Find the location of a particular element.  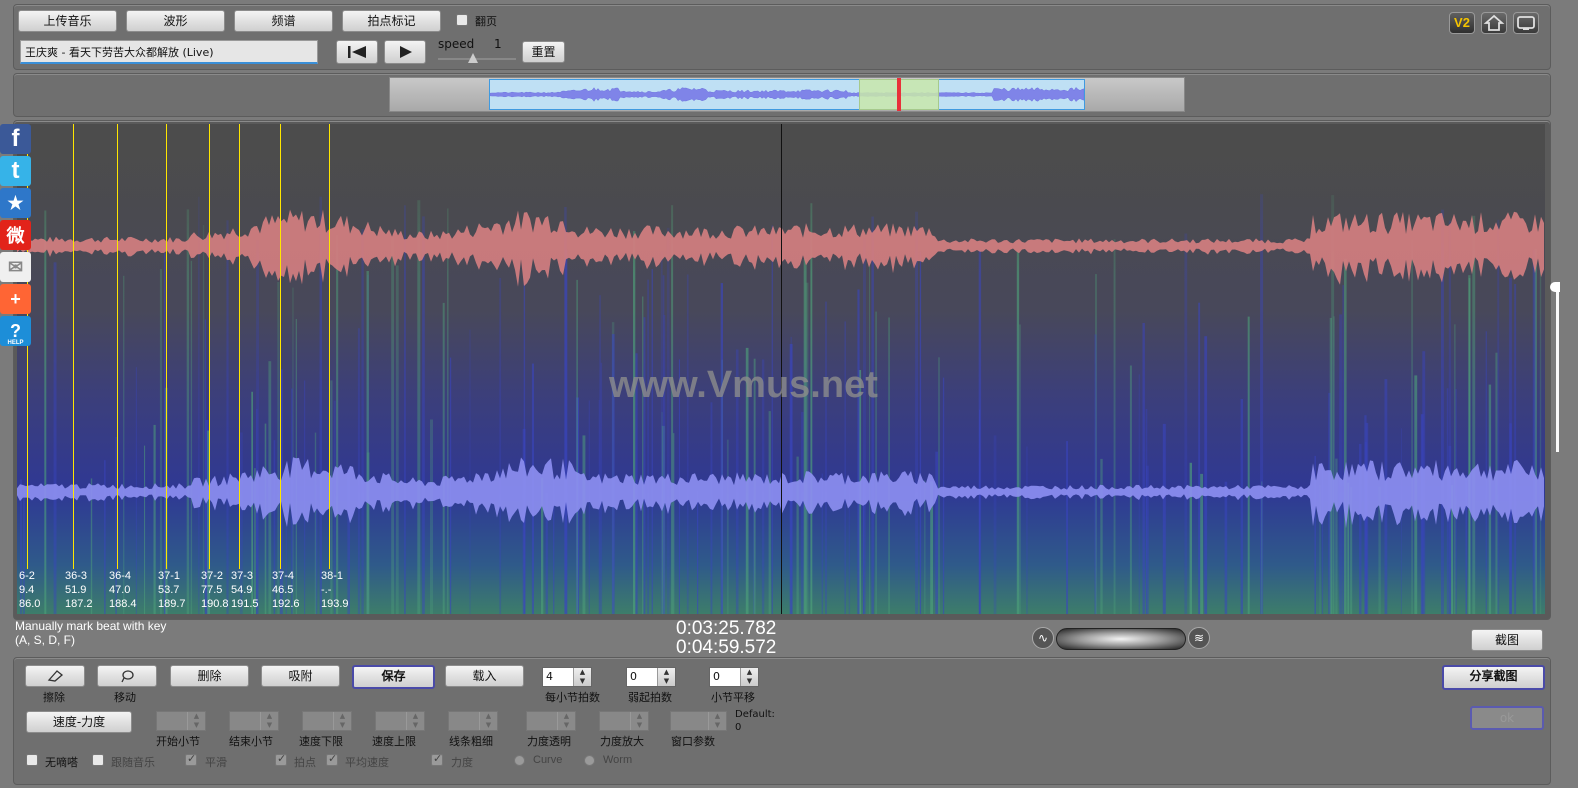

force-alpha-stepper: ▲ ▼ is located at coordinates (551, 721).